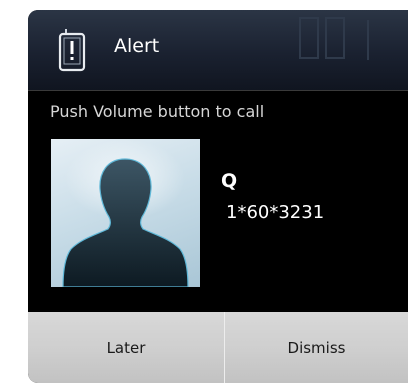  What do you see at coordinates (137, 46) in the screenshot?
I see `dialog-title: Alert` at bounding box center [137, 46].